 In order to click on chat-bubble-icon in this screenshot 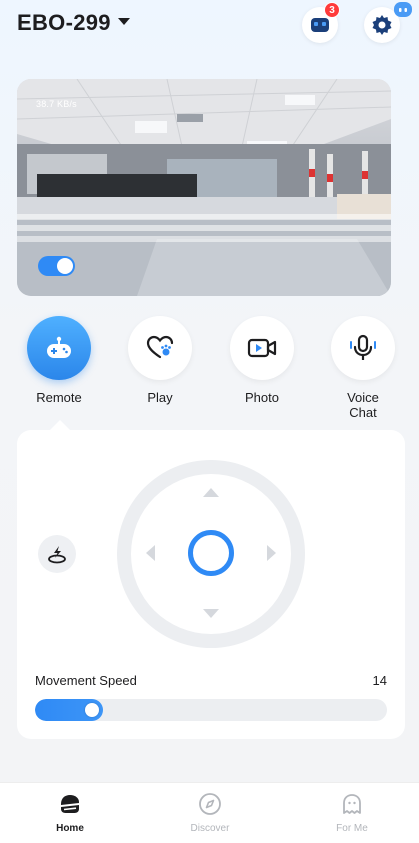, I will do `click(403, 9)`.